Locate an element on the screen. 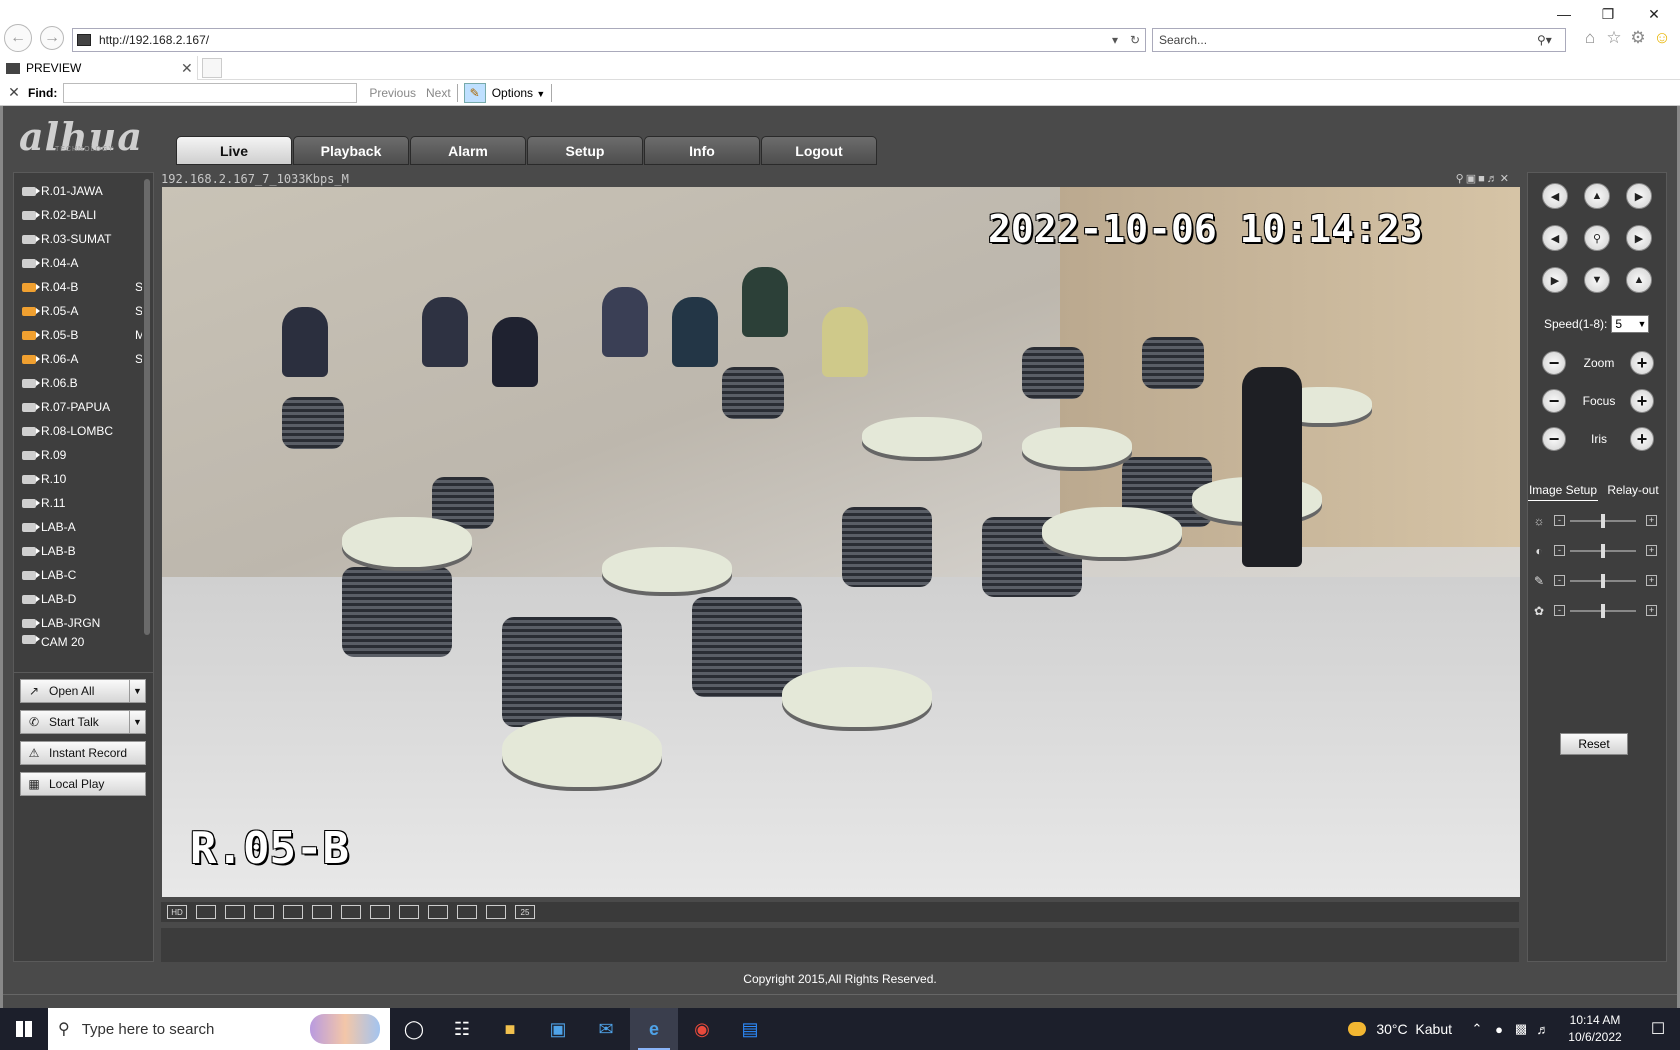 The height and width of the screenshot is (1050, 1680). chrome-icon: ◉ is located at coordinates (702, 1029).